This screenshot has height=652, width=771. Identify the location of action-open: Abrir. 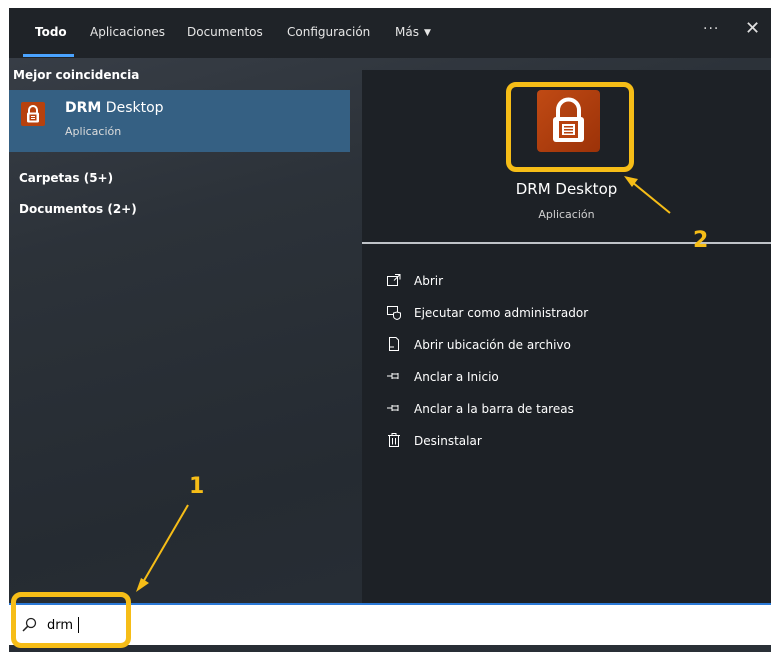
(566, 282).